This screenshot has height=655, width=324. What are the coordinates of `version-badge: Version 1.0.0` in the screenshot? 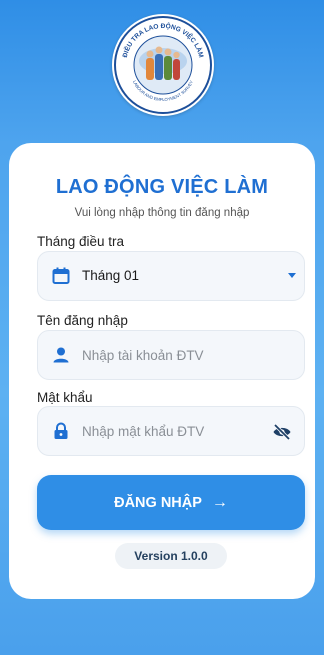 It's located at (171, 556).